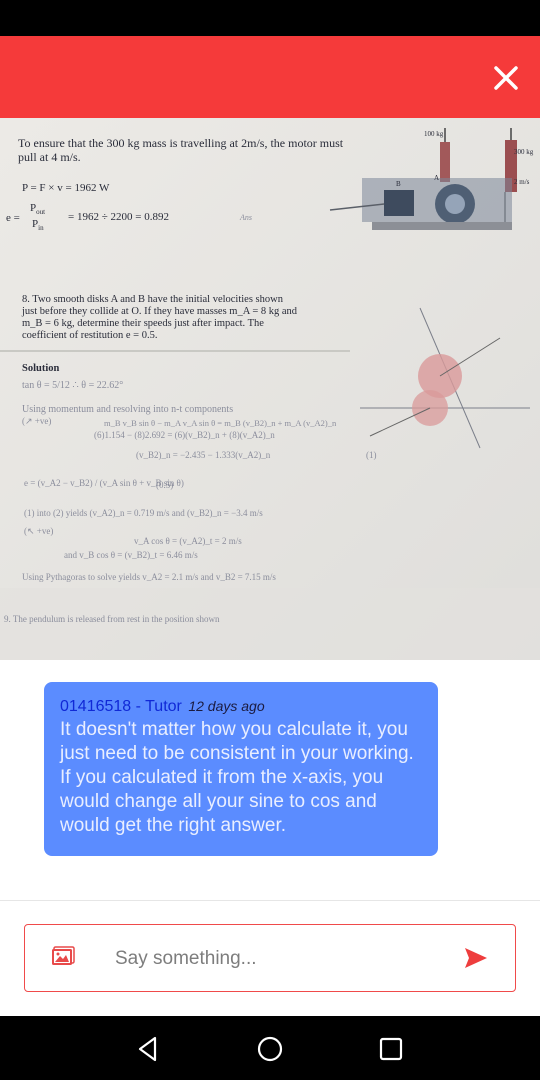 The image size is (540, 1080). What do you see at coordinates (41, 368) in the screenshot?
I see `photo-solution-heading: Solution` at bounding box center [41, 368].